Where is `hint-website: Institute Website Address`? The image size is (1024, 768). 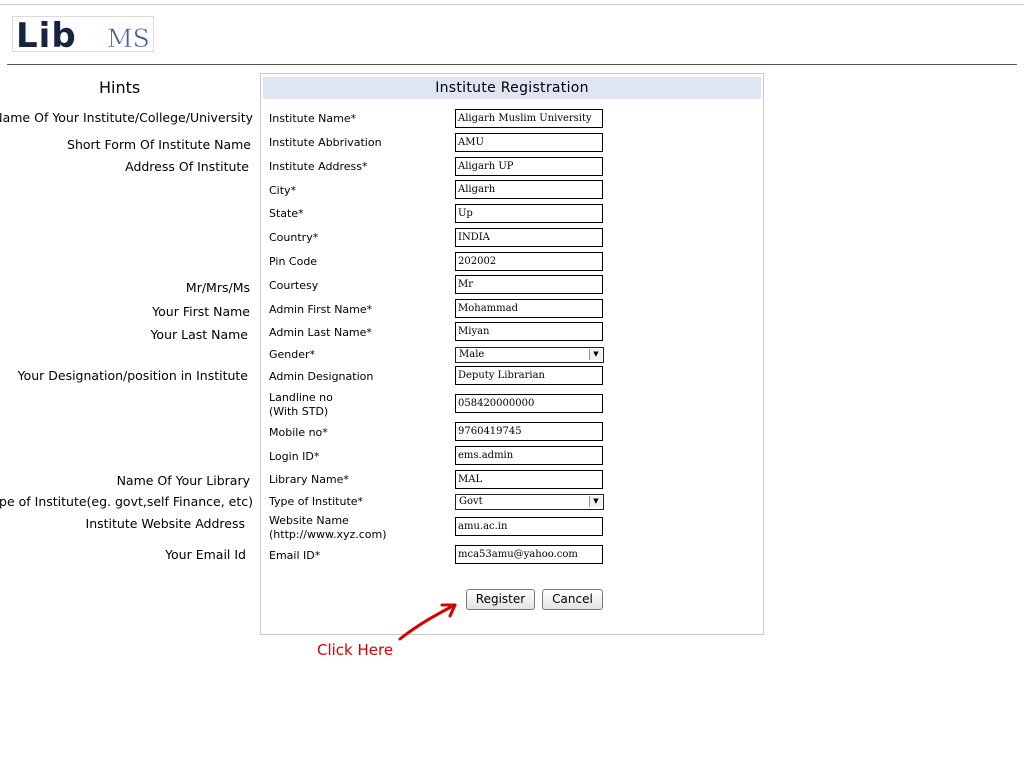
hint-website: Institute Website Address is located at coordinates (165, 523).